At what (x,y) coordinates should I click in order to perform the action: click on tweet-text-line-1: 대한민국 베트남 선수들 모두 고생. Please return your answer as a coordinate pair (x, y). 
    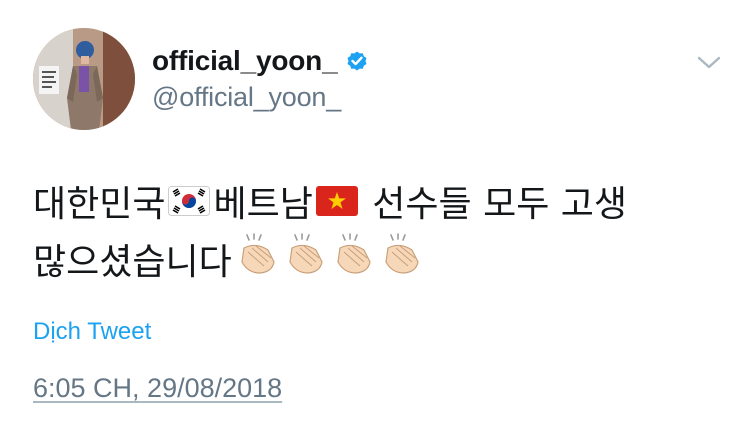
    Looking at the image, I should click on (378, 205).